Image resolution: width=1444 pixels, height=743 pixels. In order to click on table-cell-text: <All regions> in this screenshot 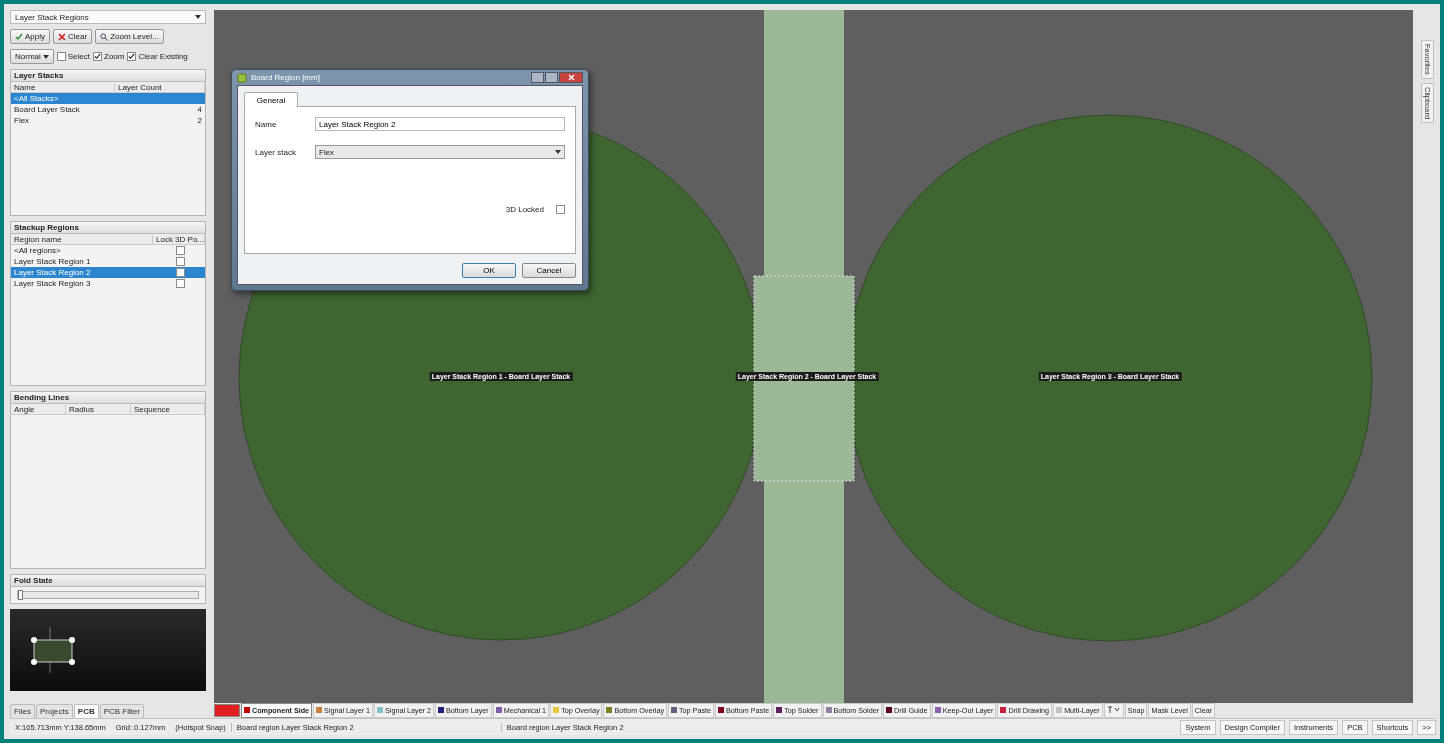, I will do `click(37, 250)`.